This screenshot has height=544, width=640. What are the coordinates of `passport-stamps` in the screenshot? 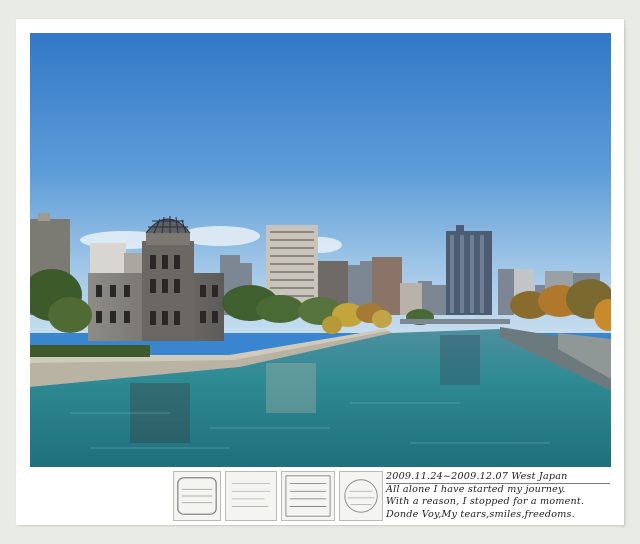 It's located at (278, 496).